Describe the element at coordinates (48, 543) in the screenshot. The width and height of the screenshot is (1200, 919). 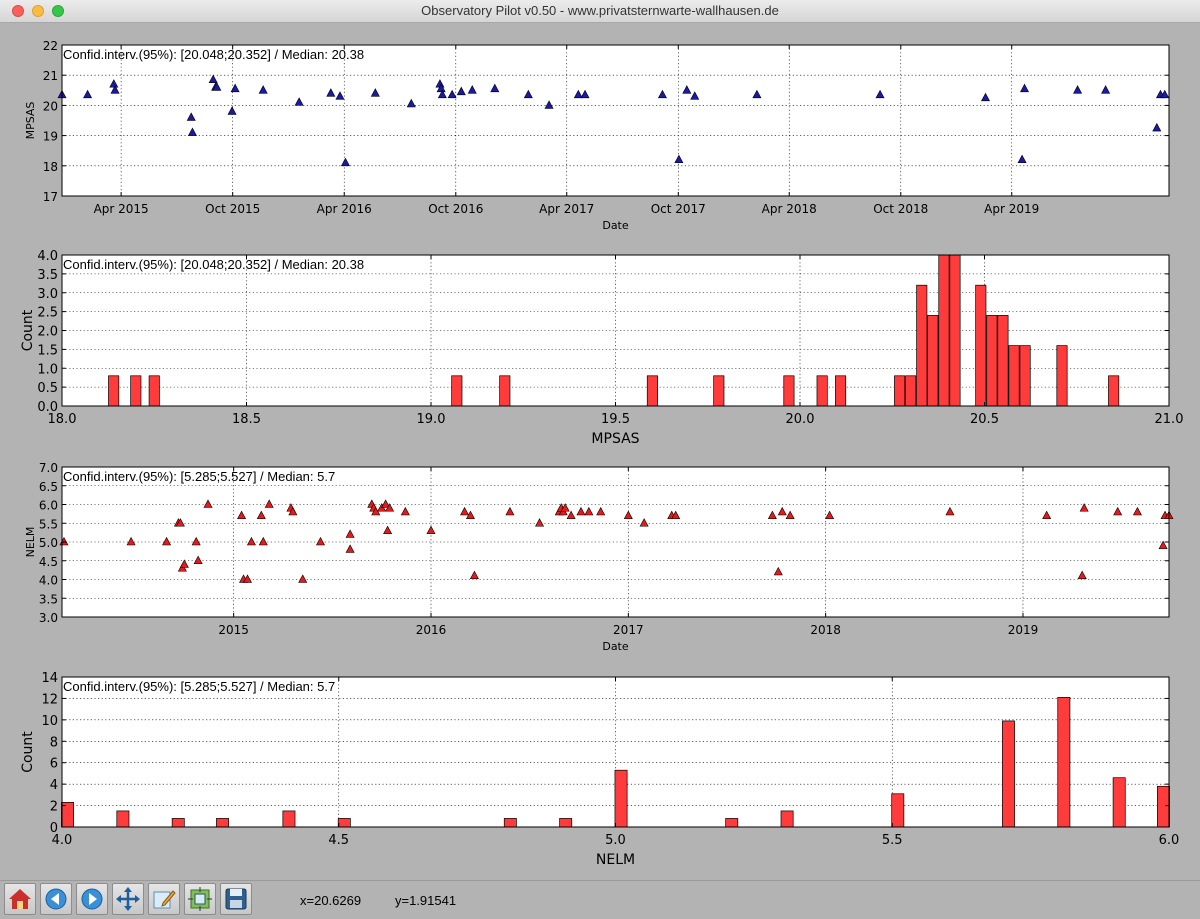
I see `y-tick-label: 5.0` at that location.